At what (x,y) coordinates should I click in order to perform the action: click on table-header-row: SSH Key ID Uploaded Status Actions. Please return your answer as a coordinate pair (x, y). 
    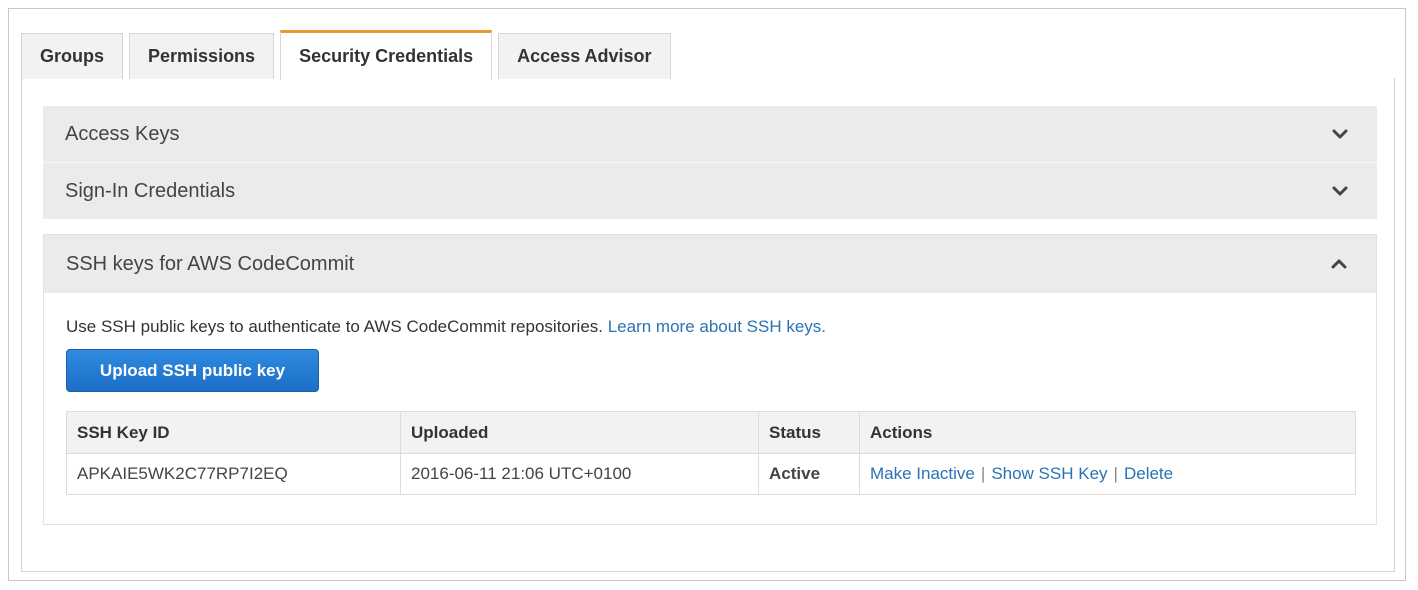
    Looking at the image, I should click on (711, 432).